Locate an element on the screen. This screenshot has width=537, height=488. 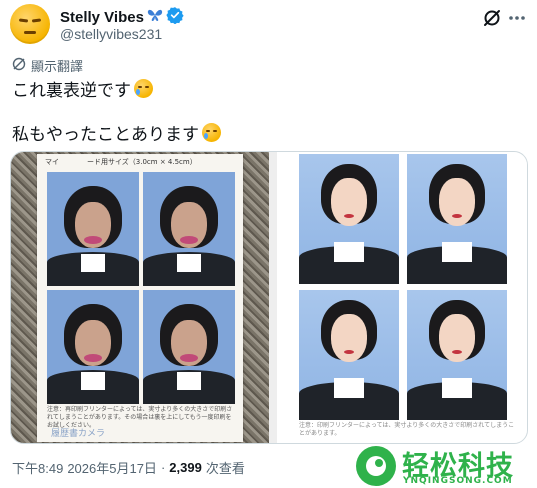
display-name: Stelly Vibes is located at coordinates (102, 17).